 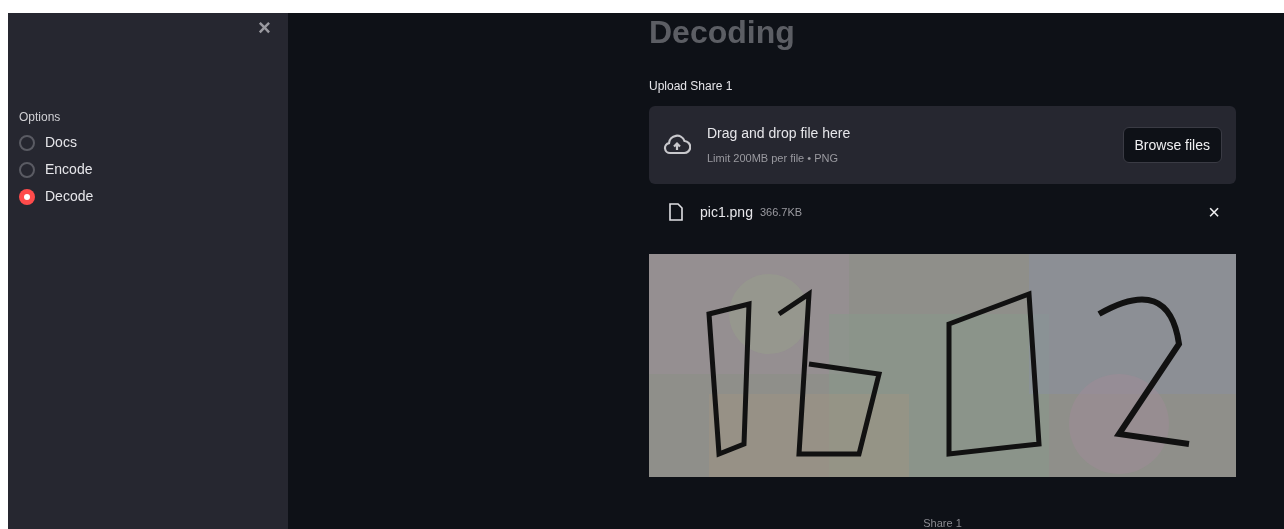 I want to click on dropzone-hint: Limit 200MB per file • PNG, so click(x=773, y=159).